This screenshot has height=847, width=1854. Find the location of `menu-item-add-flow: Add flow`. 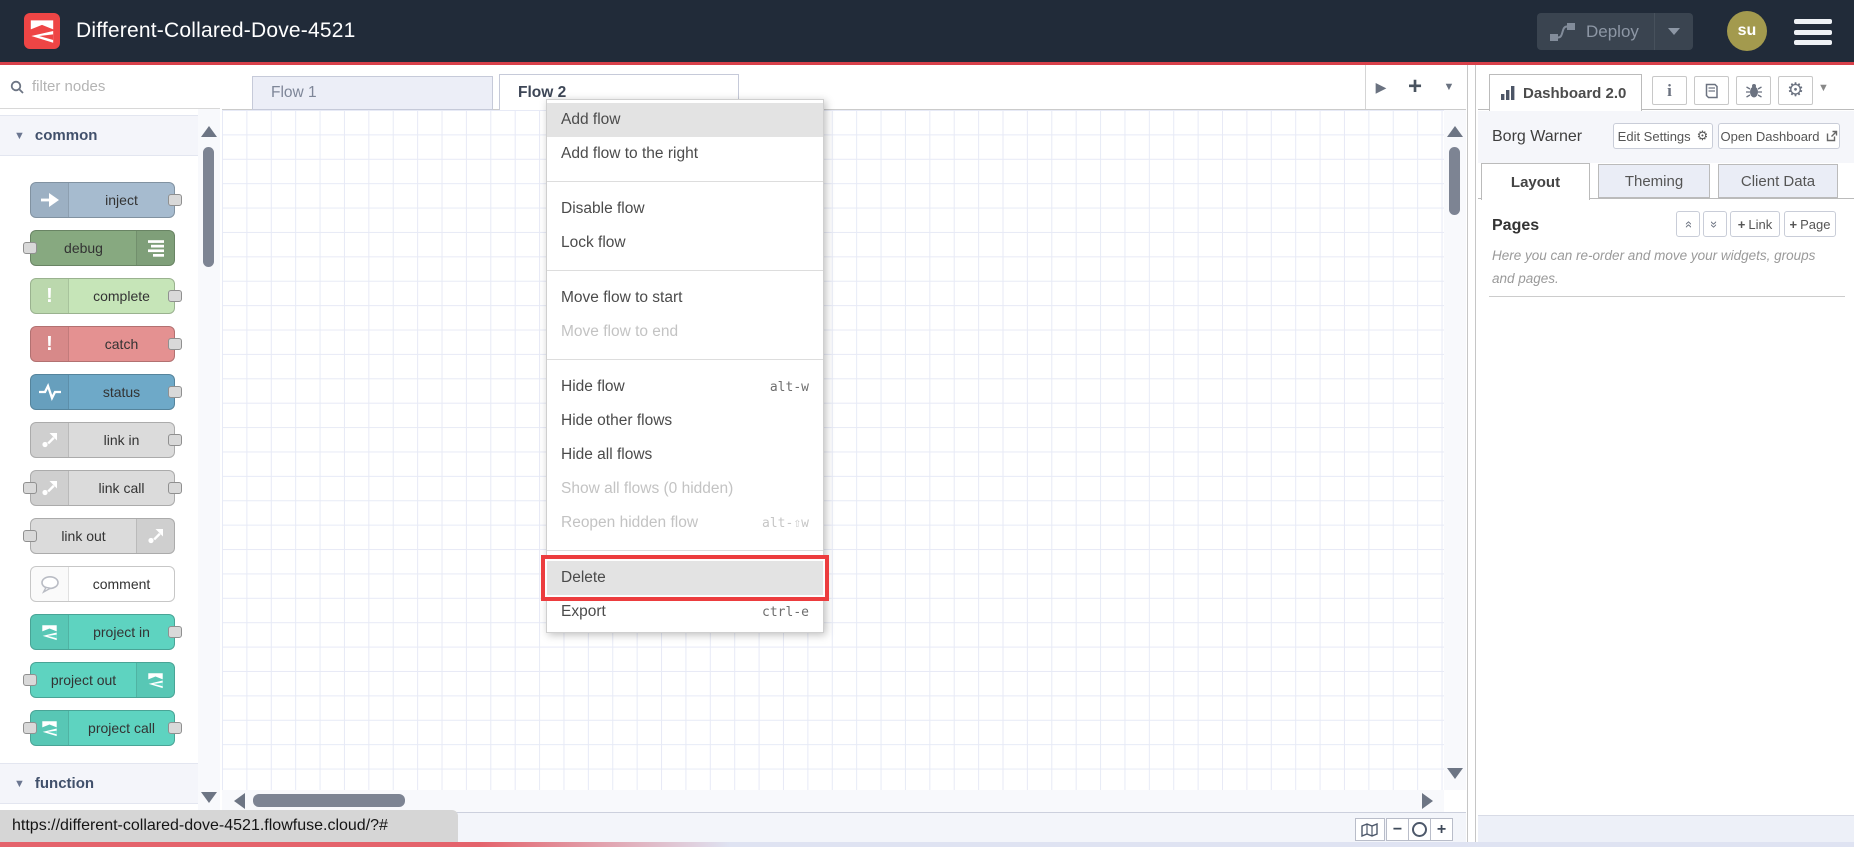

menu-item-add-flow: Add flow is located at coordinates (685, 120).